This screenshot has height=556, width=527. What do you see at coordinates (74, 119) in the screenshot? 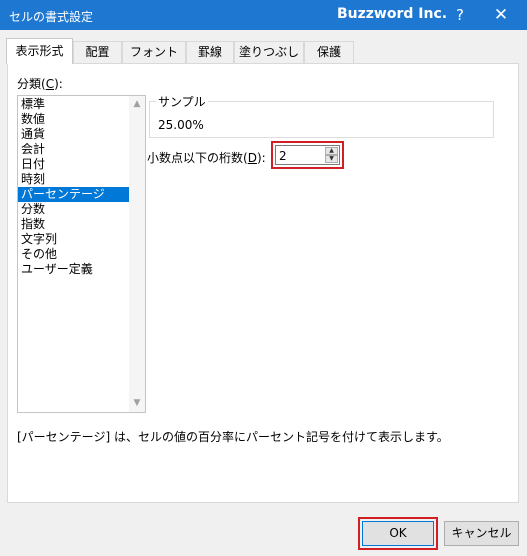
I see `list-item: 数値` at bounding box center [74, 119].